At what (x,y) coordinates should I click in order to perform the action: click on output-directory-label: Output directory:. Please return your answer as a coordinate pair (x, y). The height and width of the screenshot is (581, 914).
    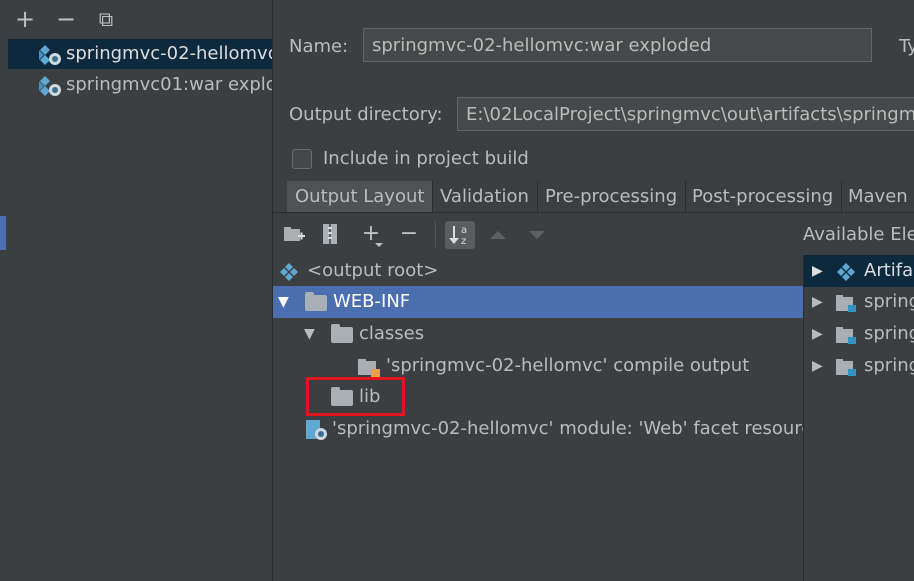
    Looking at the image, I should click on (366, 114).